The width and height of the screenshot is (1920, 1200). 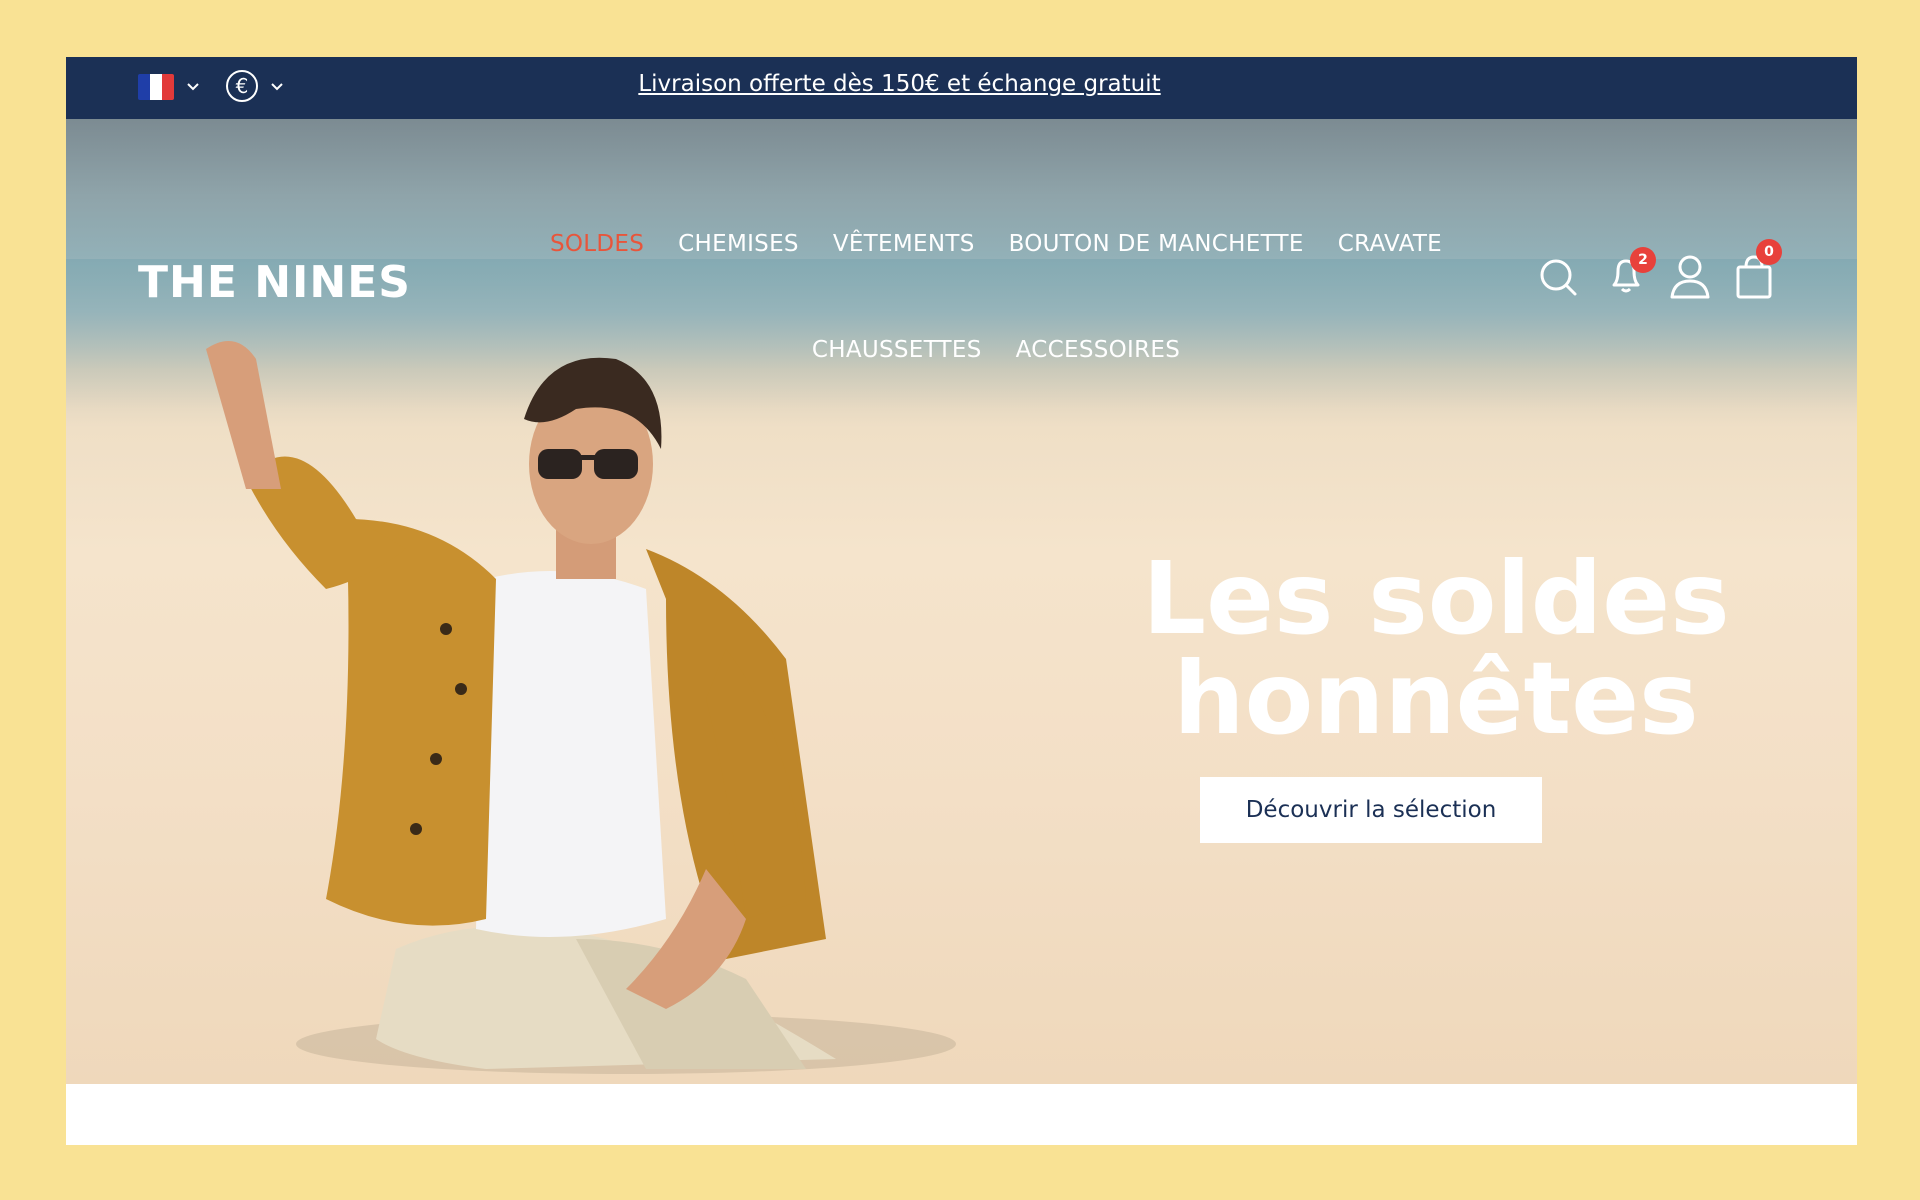 I want to click on cart-count-badge: 0, so click(x=1769, y=252).